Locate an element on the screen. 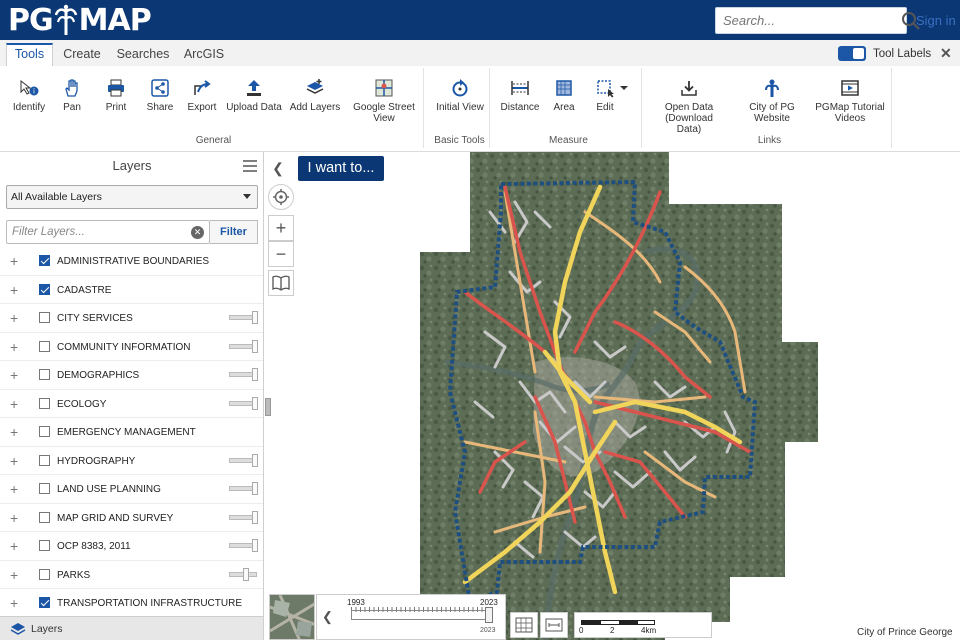 The height and width of the screenshot is (640, 960). group-basic-tools: Initial View Basic Tools is located at coordinates (460, 108).